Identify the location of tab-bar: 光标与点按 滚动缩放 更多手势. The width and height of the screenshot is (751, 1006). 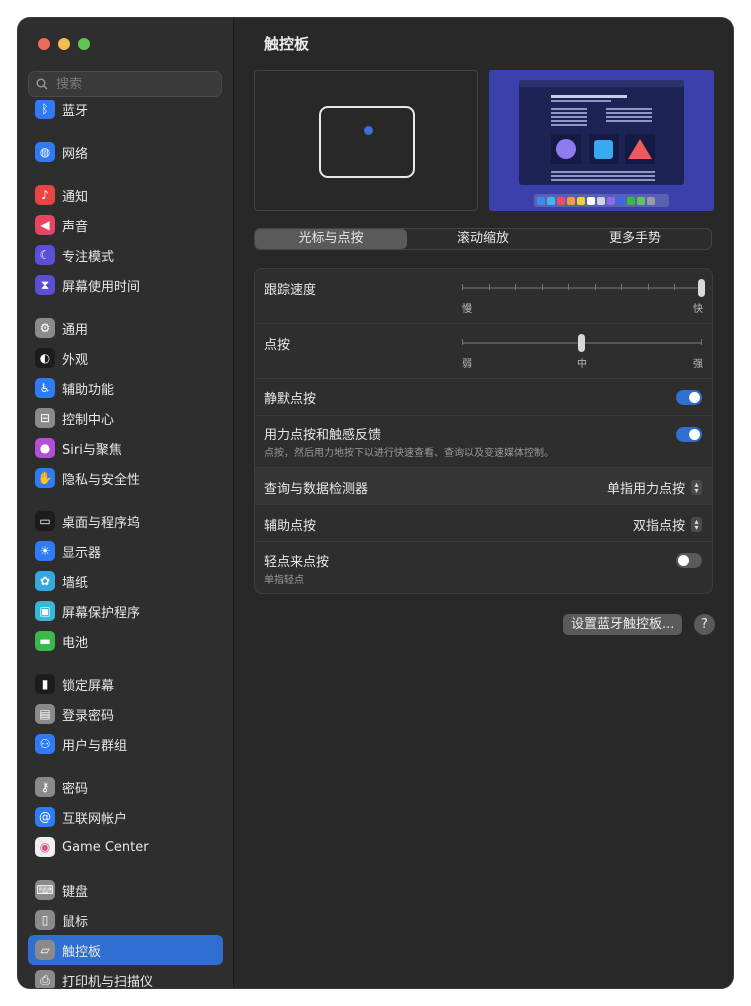
(483, 239).